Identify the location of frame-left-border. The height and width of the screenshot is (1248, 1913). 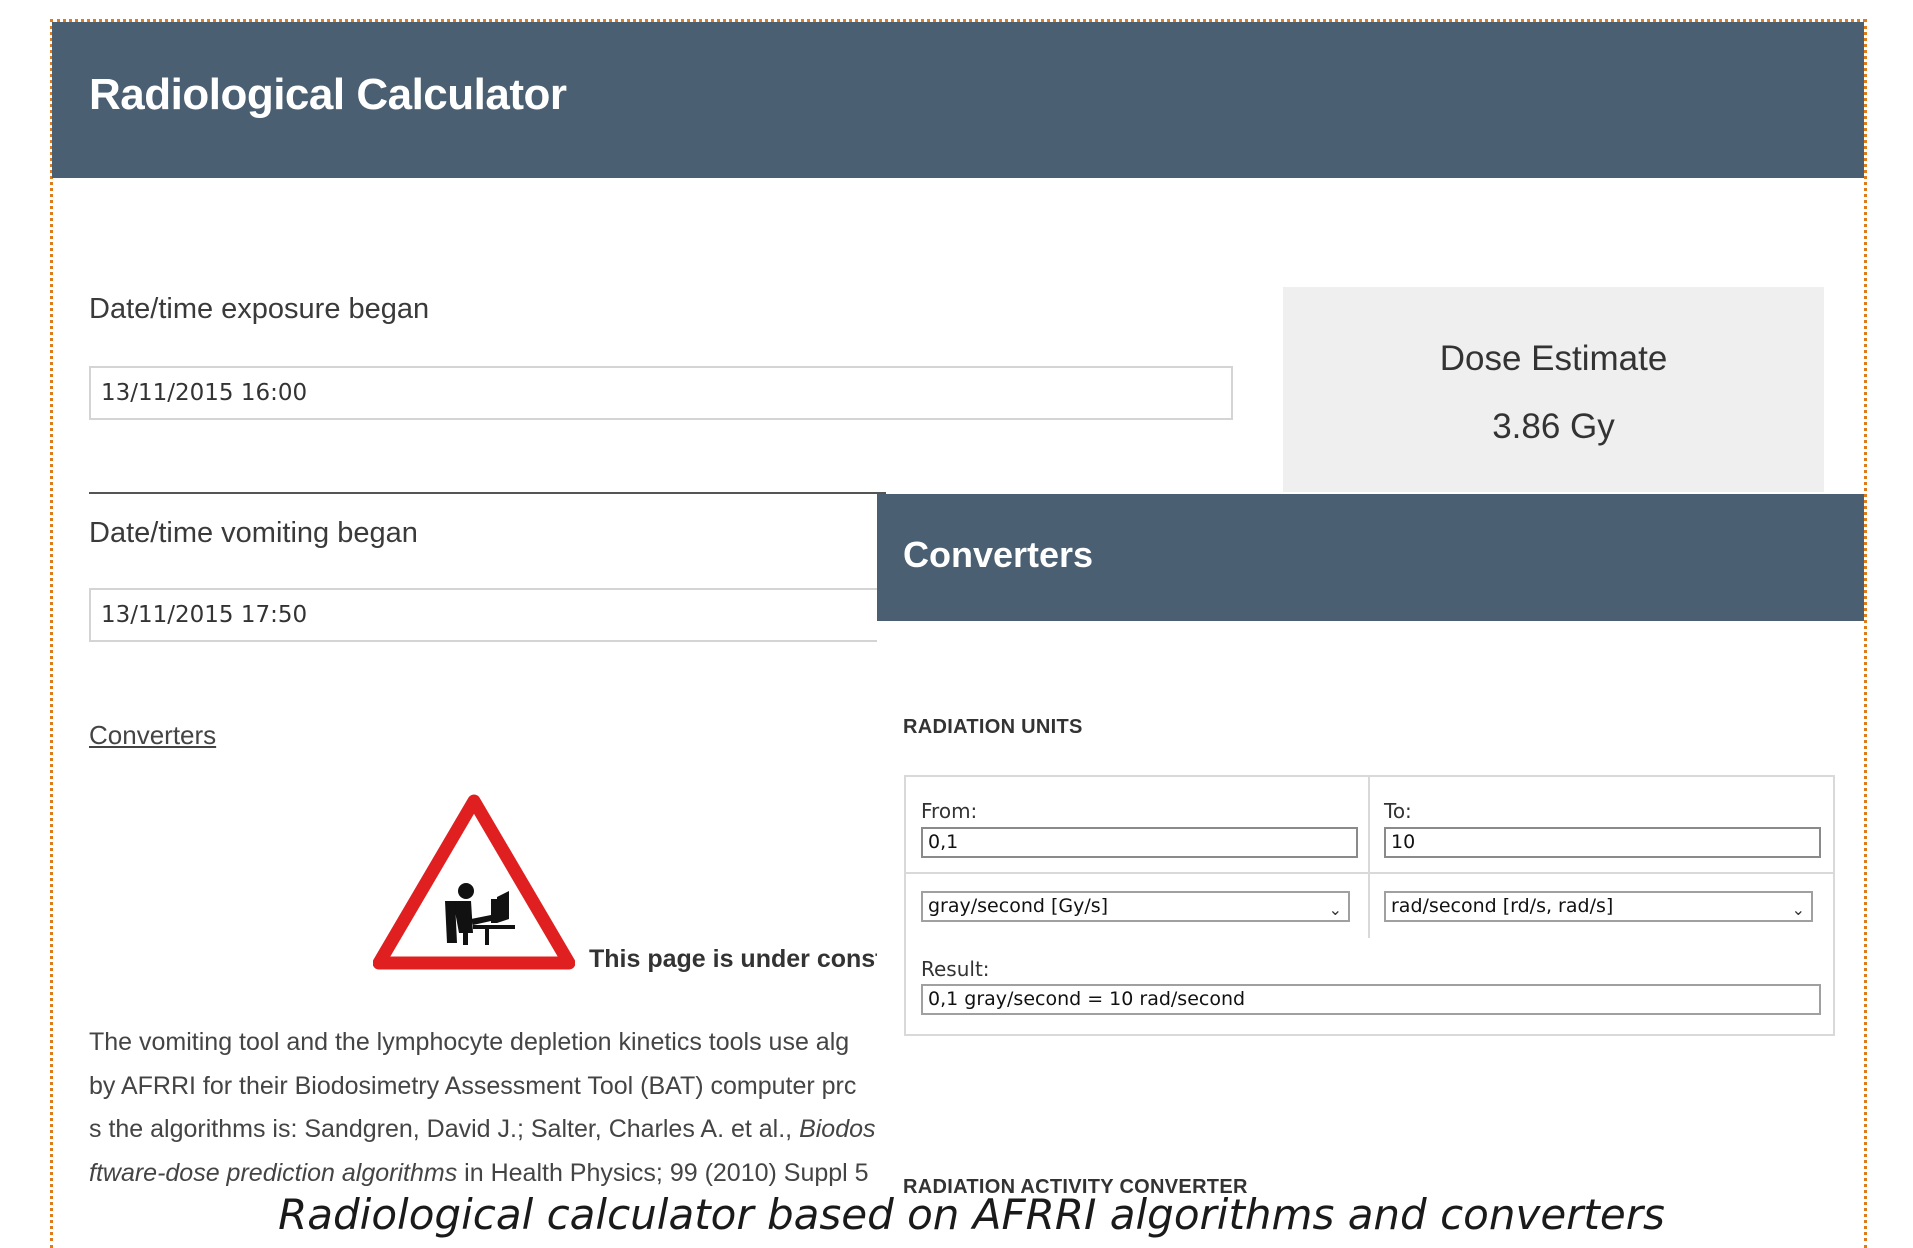
(51, 633).